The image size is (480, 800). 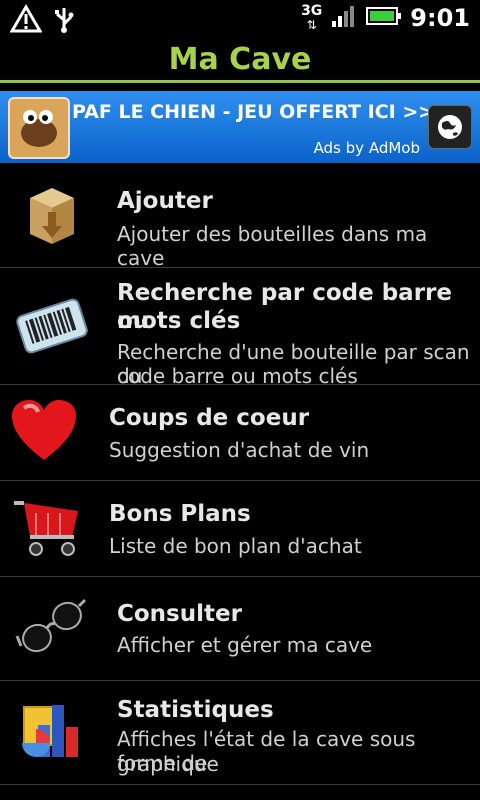 I want to click on title-divider, so click(x=240, y=81).